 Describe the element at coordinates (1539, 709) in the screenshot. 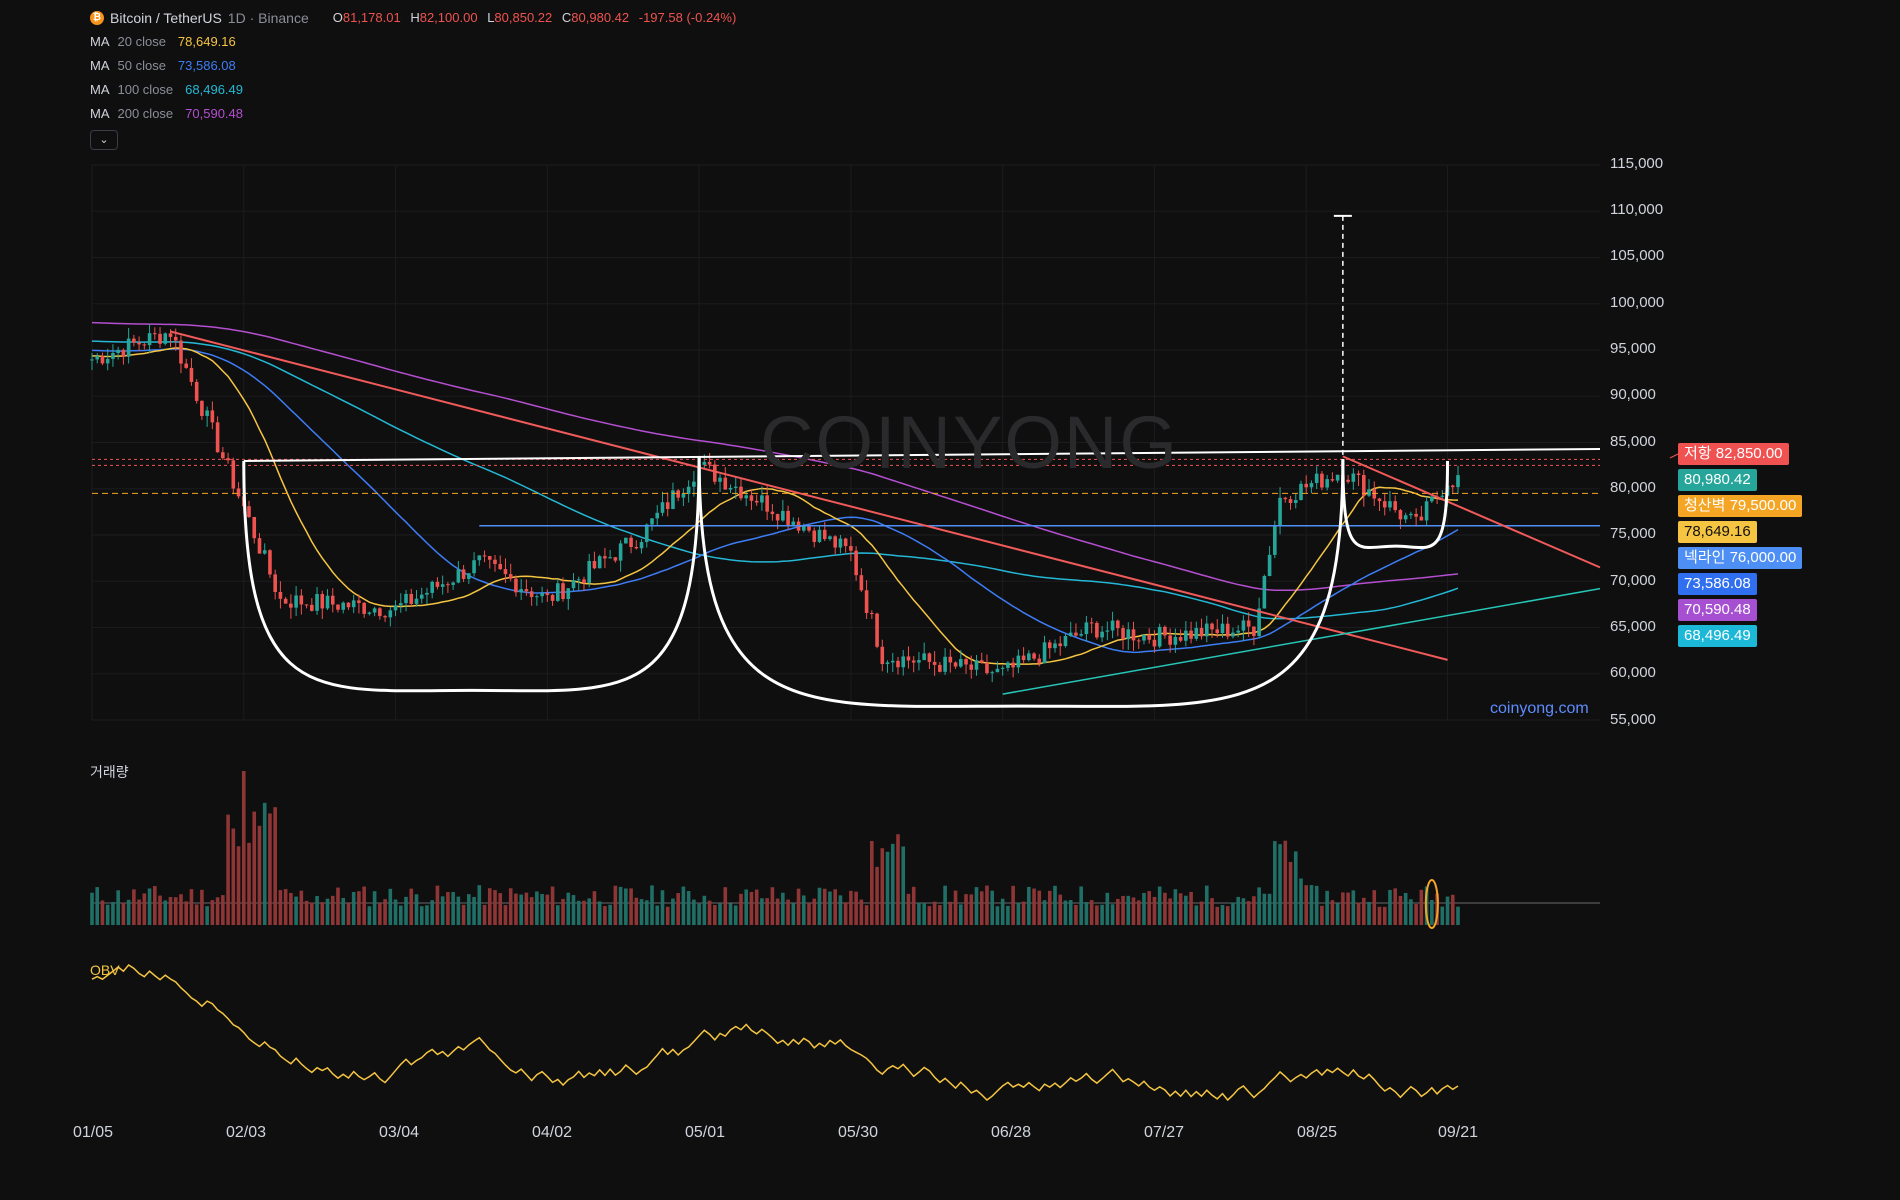

I see `site-link: coinyong.com` at that location.